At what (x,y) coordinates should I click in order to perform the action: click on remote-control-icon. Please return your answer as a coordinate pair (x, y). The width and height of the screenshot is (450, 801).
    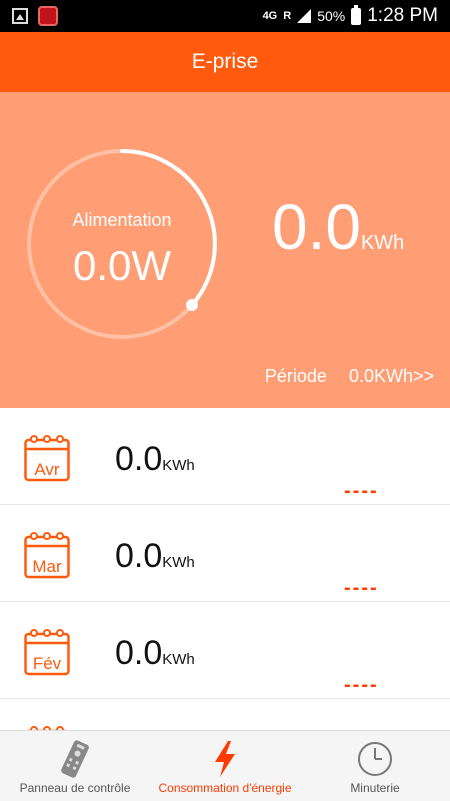
    Looking at the image, I should click on (75, 759).